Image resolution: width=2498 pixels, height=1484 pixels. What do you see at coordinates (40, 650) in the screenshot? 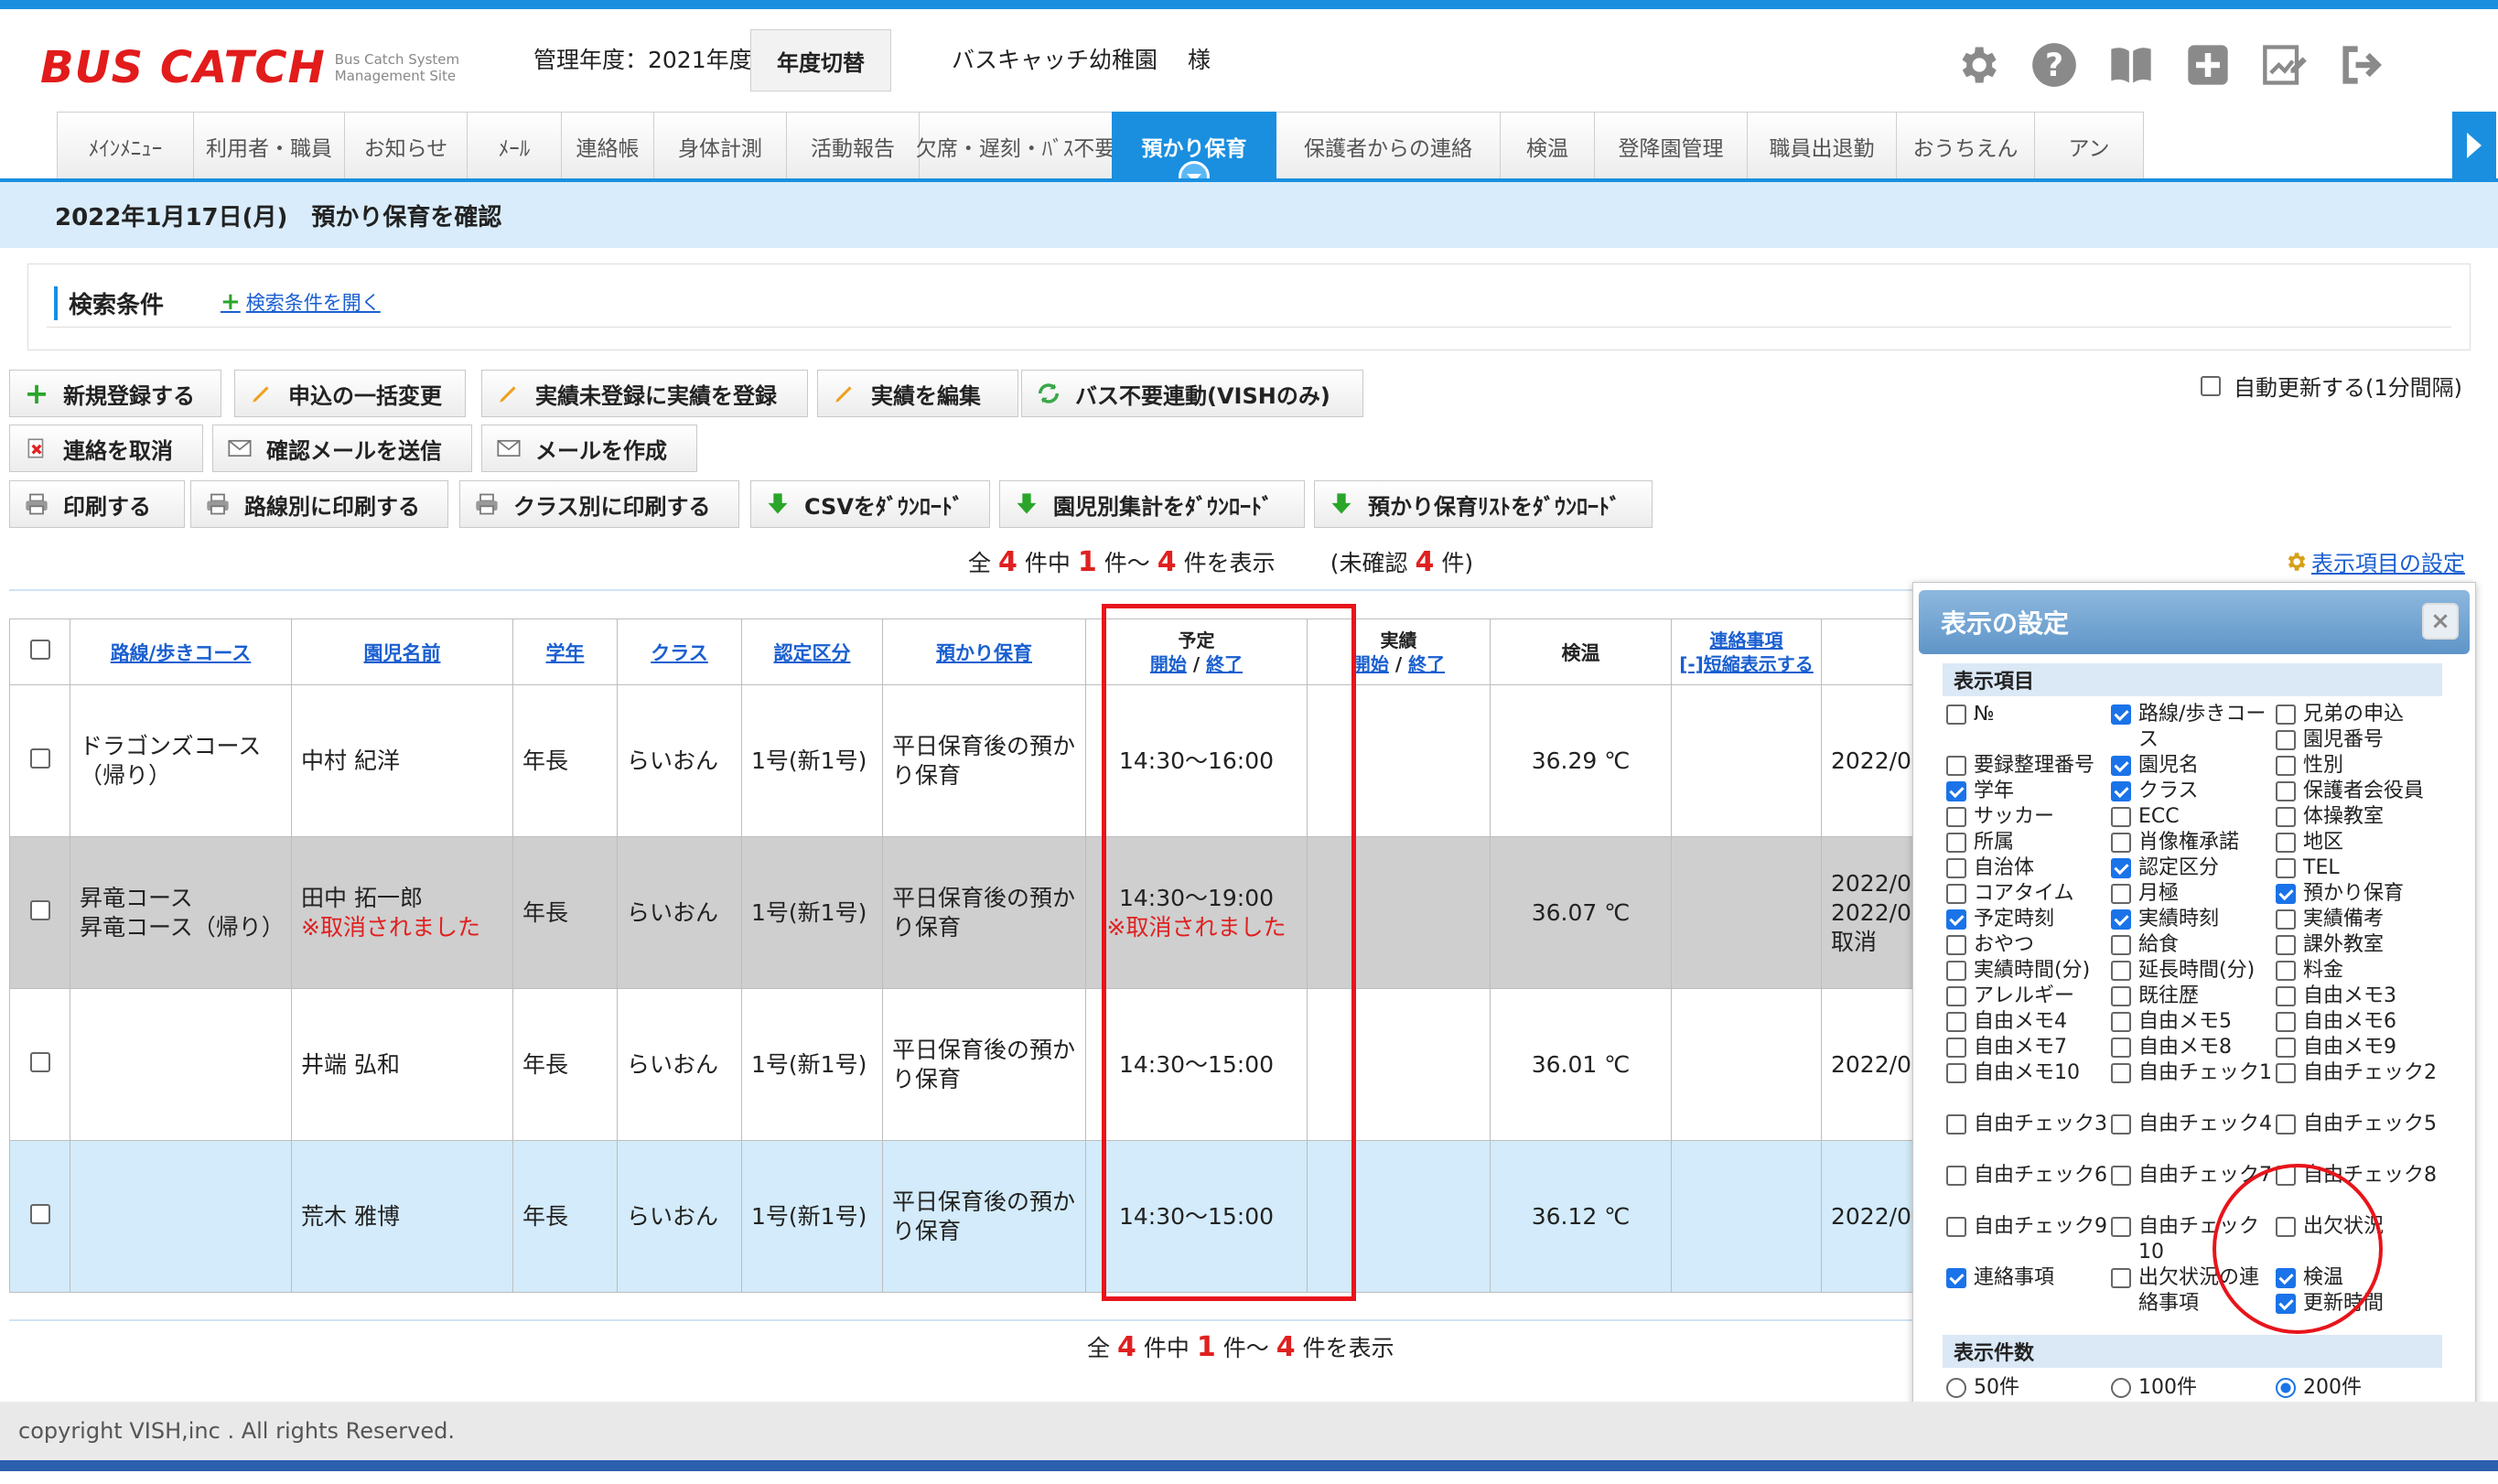
I see `select-all-checkbox` at bounding box center [40, 650].